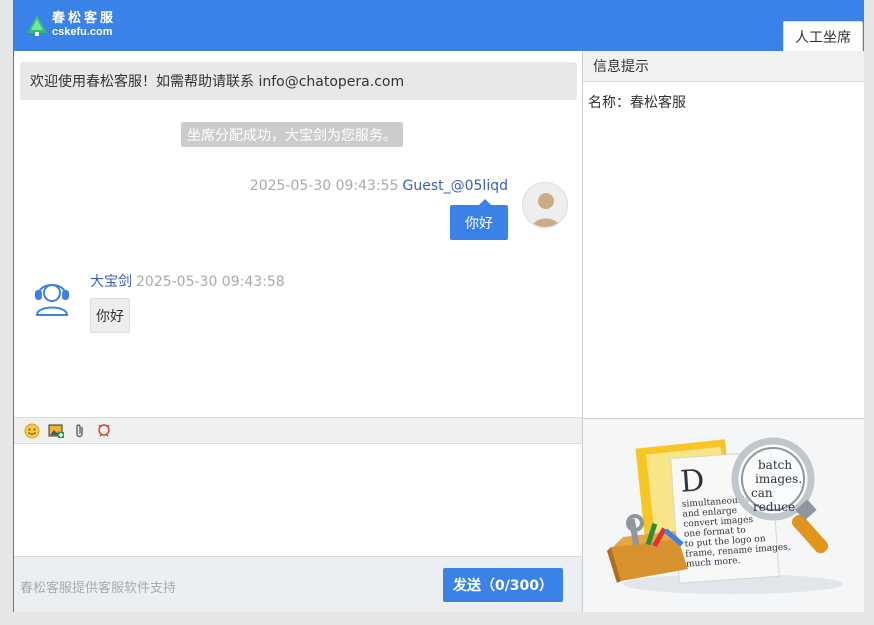 The width and height of the screenshot is (874, 625). What do you see at coordinates (32, 431) in the screenshot?
I see `emoji-icon` at bounding box center [32, 431].